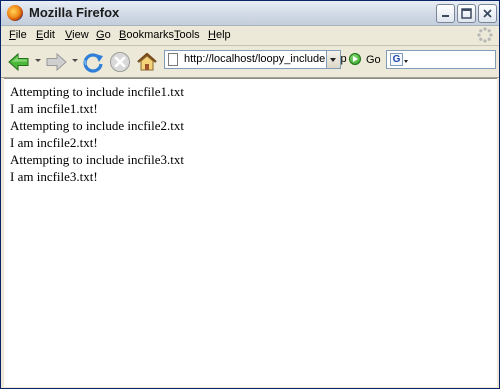 Image resolution: width=500 pixels, height=389 pixels. Describe the element at coordinates (146, 35) in the screenshot. I see `menu-bookmarks: Bookmarks` at that location.